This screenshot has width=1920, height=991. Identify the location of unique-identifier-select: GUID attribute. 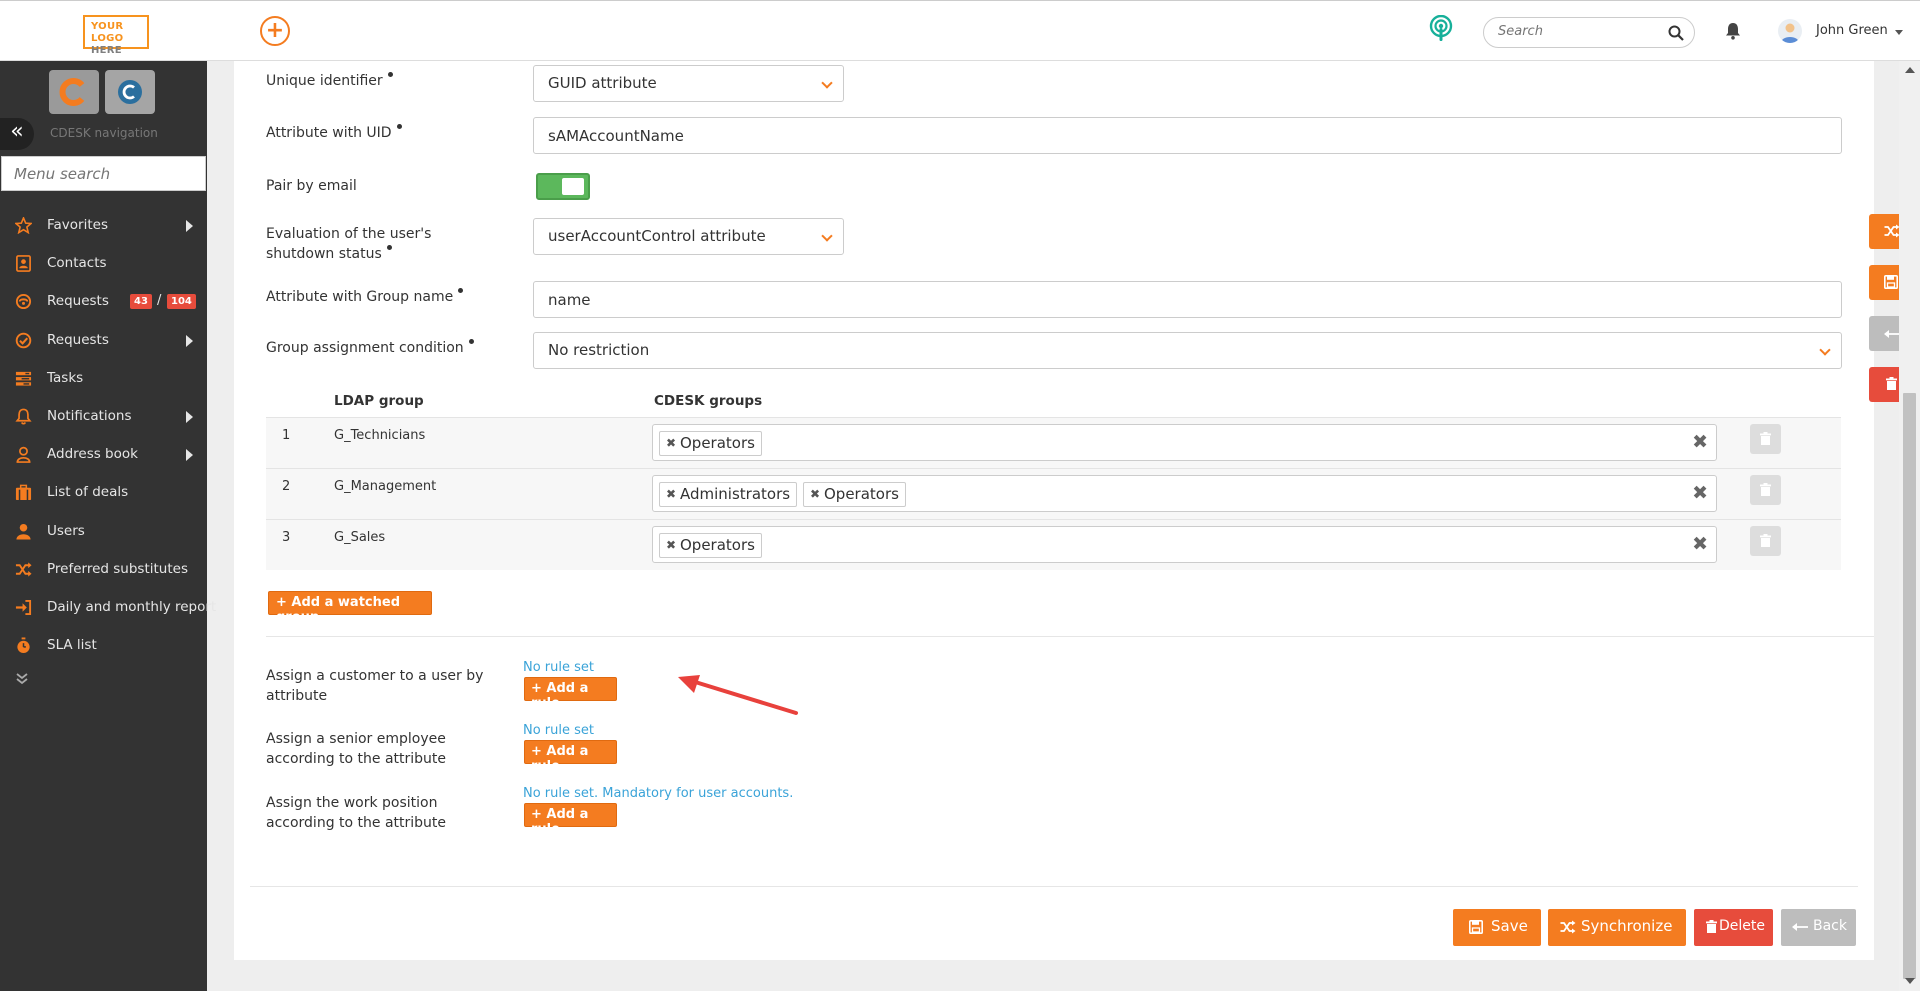
(688, 83).